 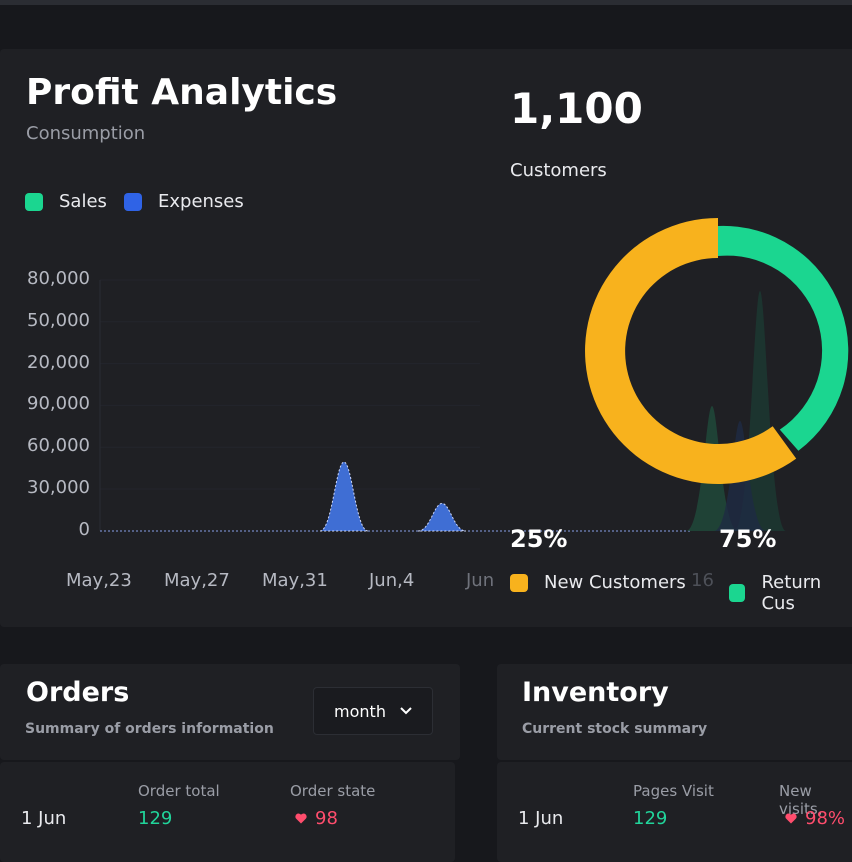 What do you see at coordinates (197, 580) in the screenshot?
I see `x-tick: May,27` at bounding box center [197, 580].